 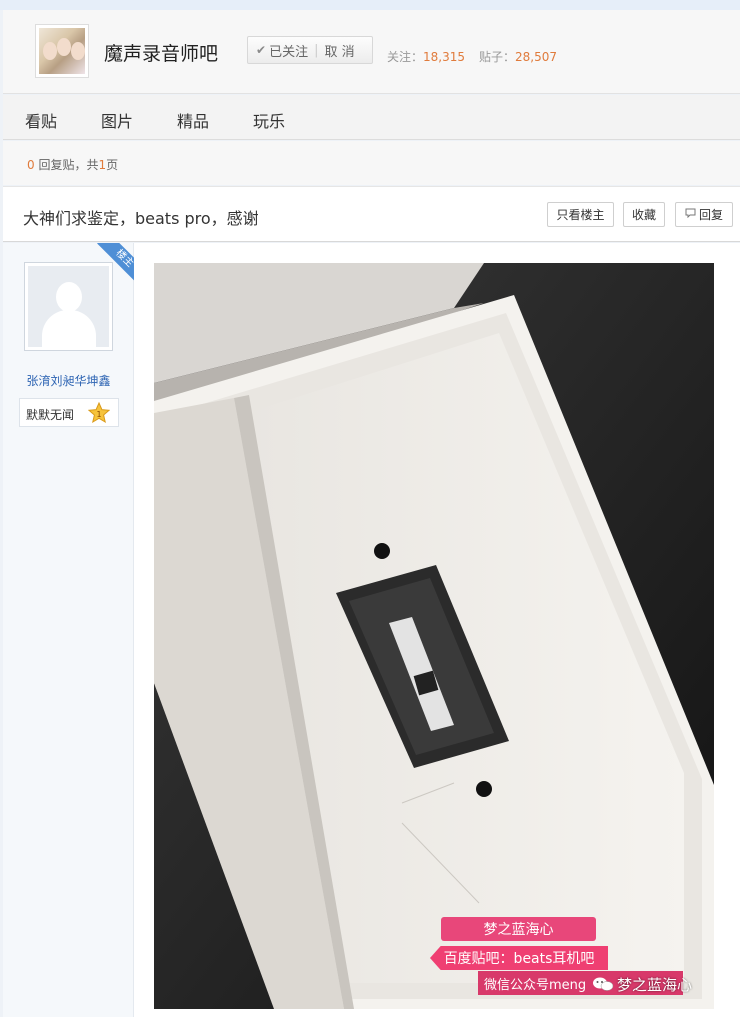 I want to click on reply-info-bar: 0 回复贴，共1页, so click(x=371, y=163).